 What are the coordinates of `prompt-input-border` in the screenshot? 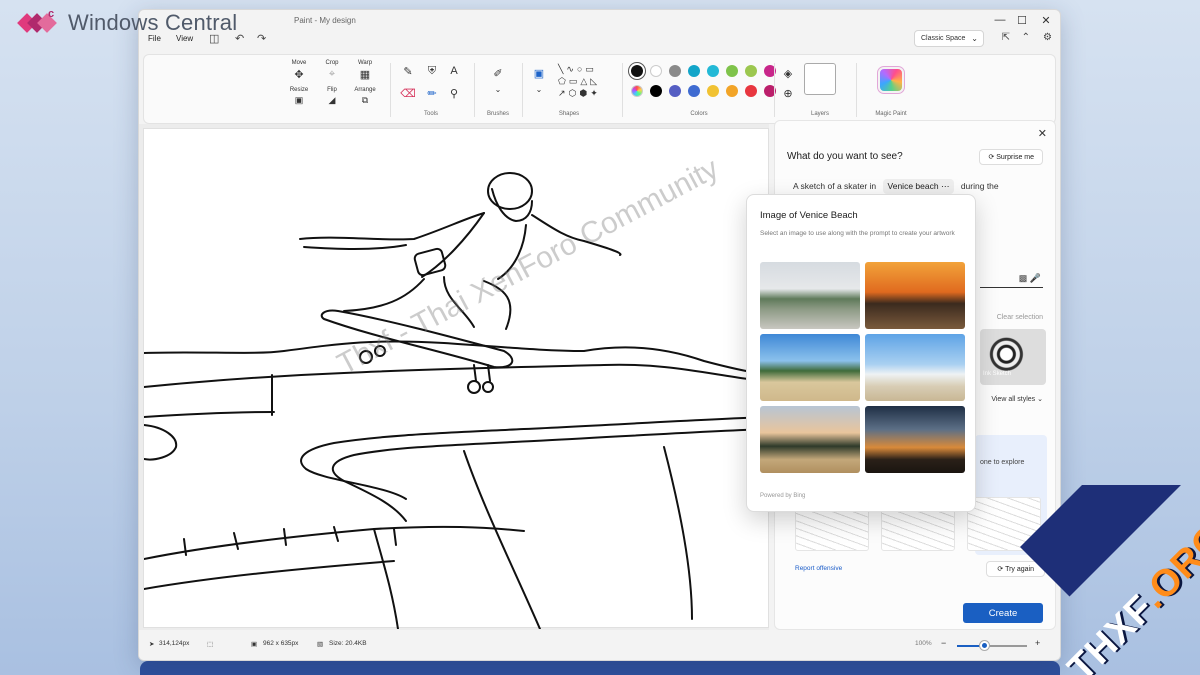 It's located at (1011, 287).